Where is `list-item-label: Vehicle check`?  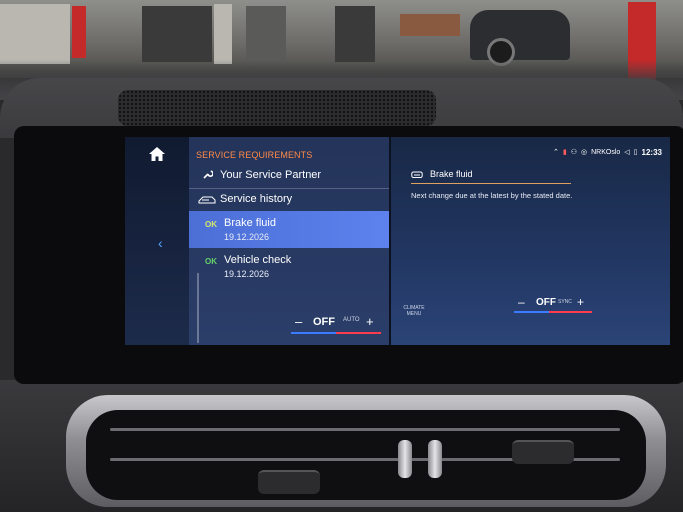
list-item-label: Vehicle check is located at coordinates (258, 260).